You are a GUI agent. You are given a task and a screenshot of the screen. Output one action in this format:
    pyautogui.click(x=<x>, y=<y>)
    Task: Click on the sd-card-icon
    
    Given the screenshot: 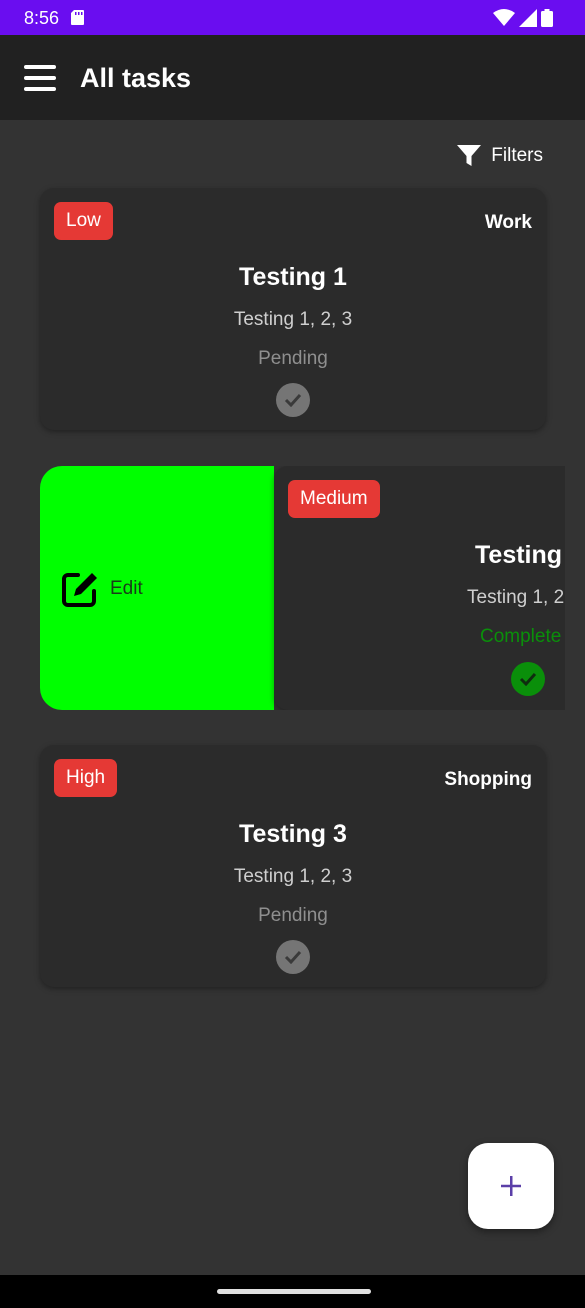 What is the action you would take?
    pyautogui.click(x=77, y=17)
    